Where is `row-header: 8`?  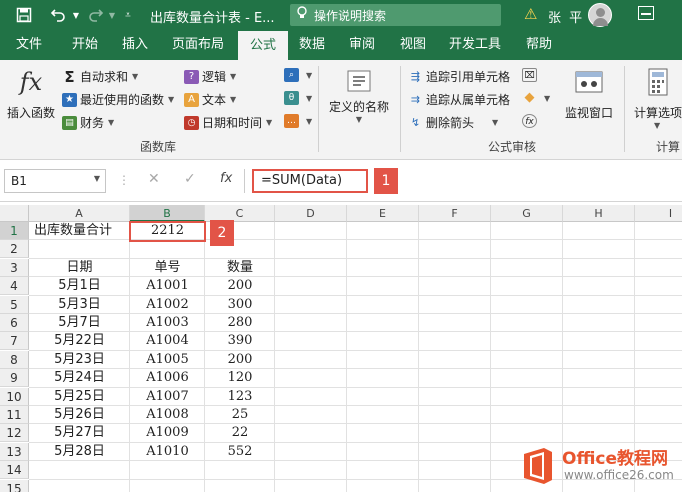 row-header: 8 is located at coordinates (14, 359).